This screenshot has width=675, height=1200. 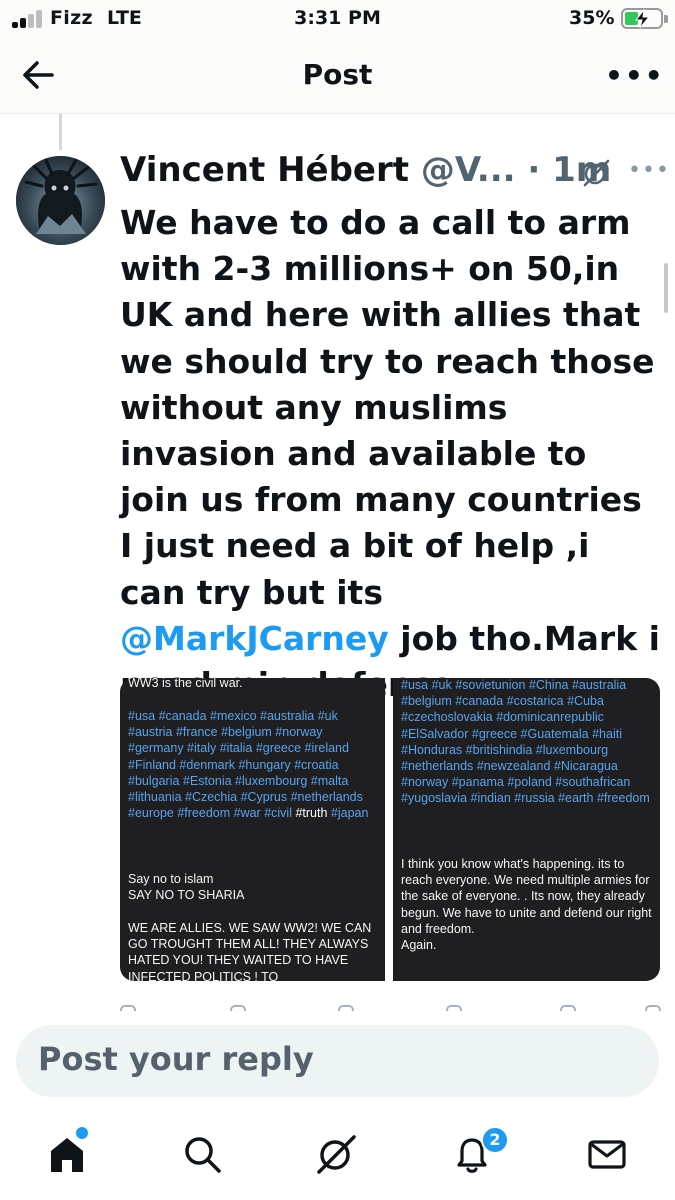 I want to click on grok-button, so click(x=596, y=173).